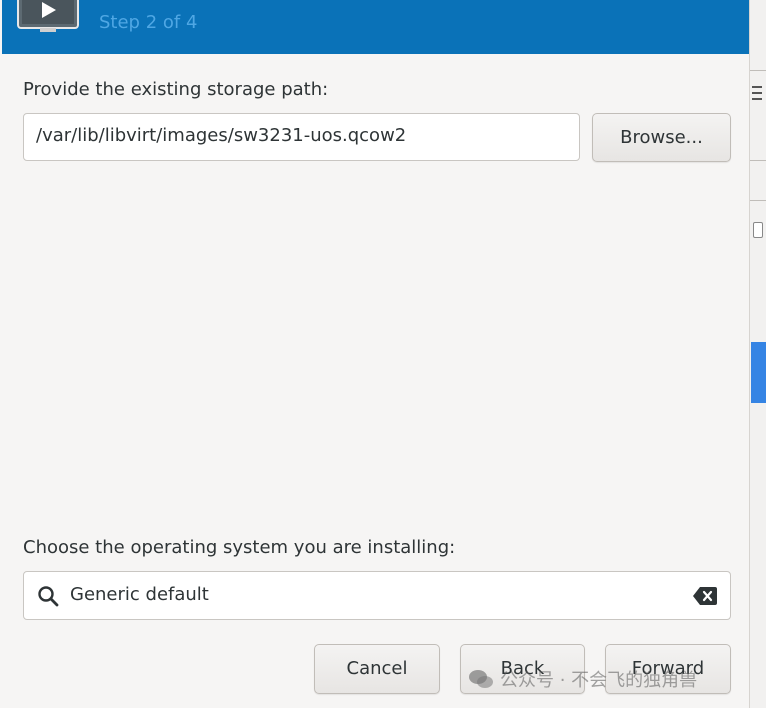 This screenshot has width=766, height=708. Describe the element at coordinates (301, 137) in the screenshot. I see `storage-path-input: /var/lib/libvirt/images/sw3231-uos.qcow2` at that location.